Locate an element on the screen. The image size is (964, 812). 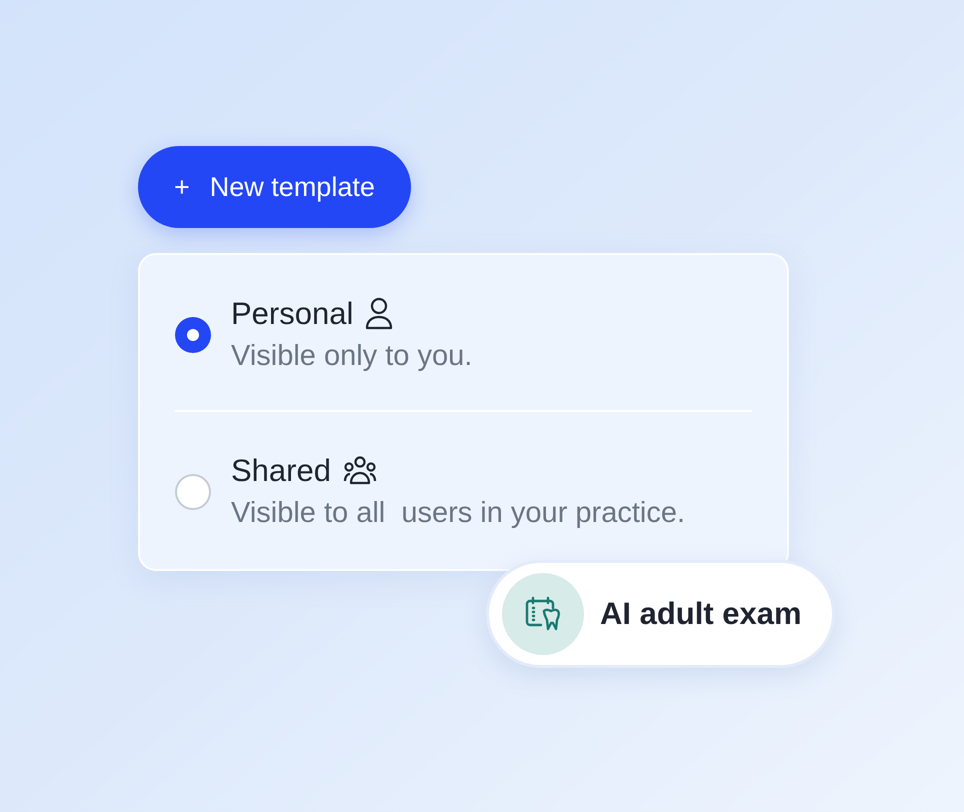
option-title: Shared is located at coordinates (281, 471).